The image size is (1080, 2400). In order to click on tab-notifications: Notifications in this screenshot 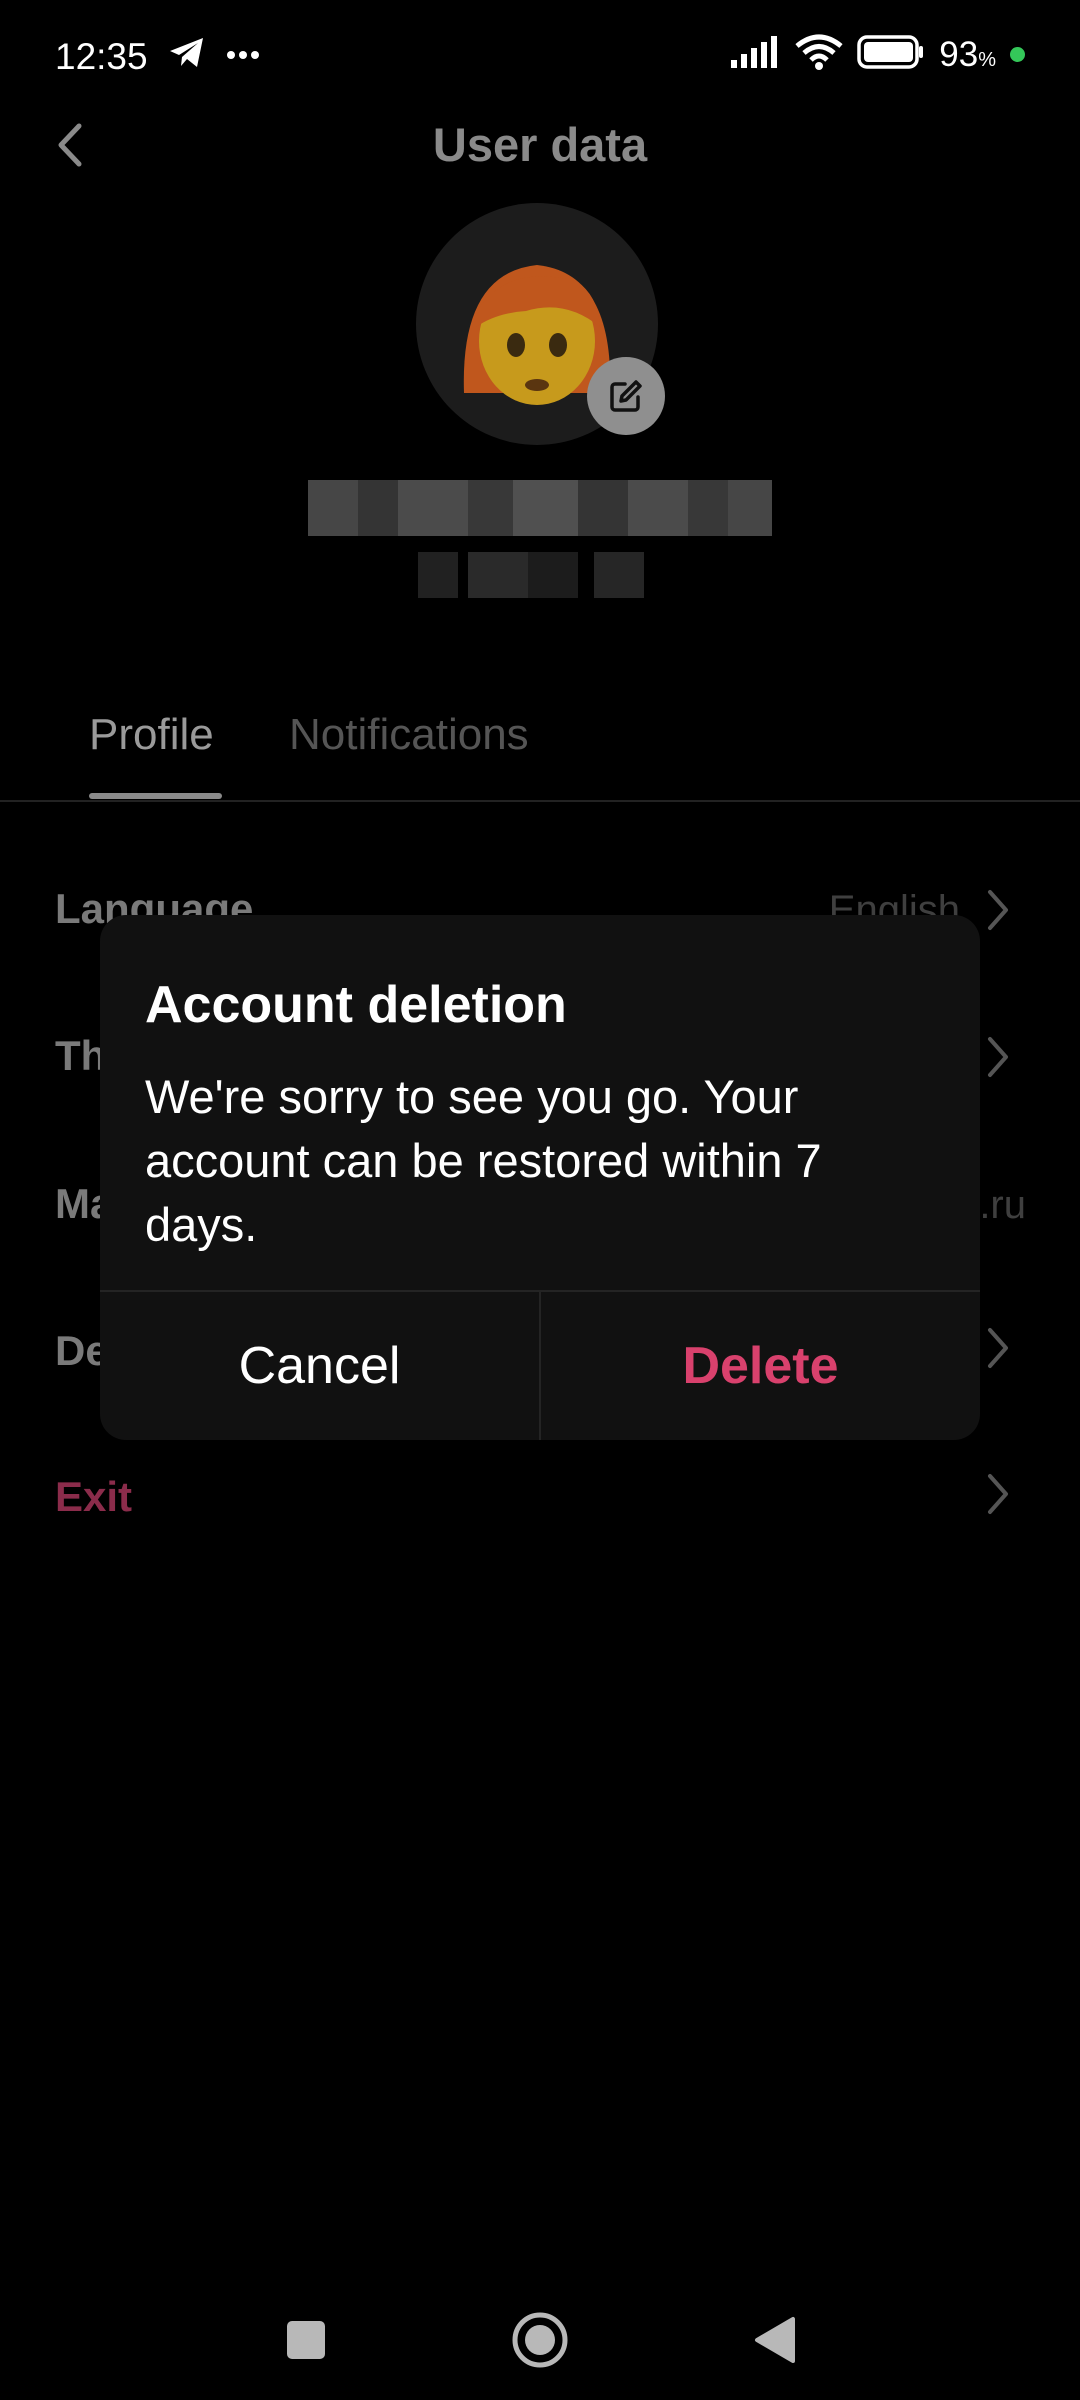, I will do `click(409, 735)`.